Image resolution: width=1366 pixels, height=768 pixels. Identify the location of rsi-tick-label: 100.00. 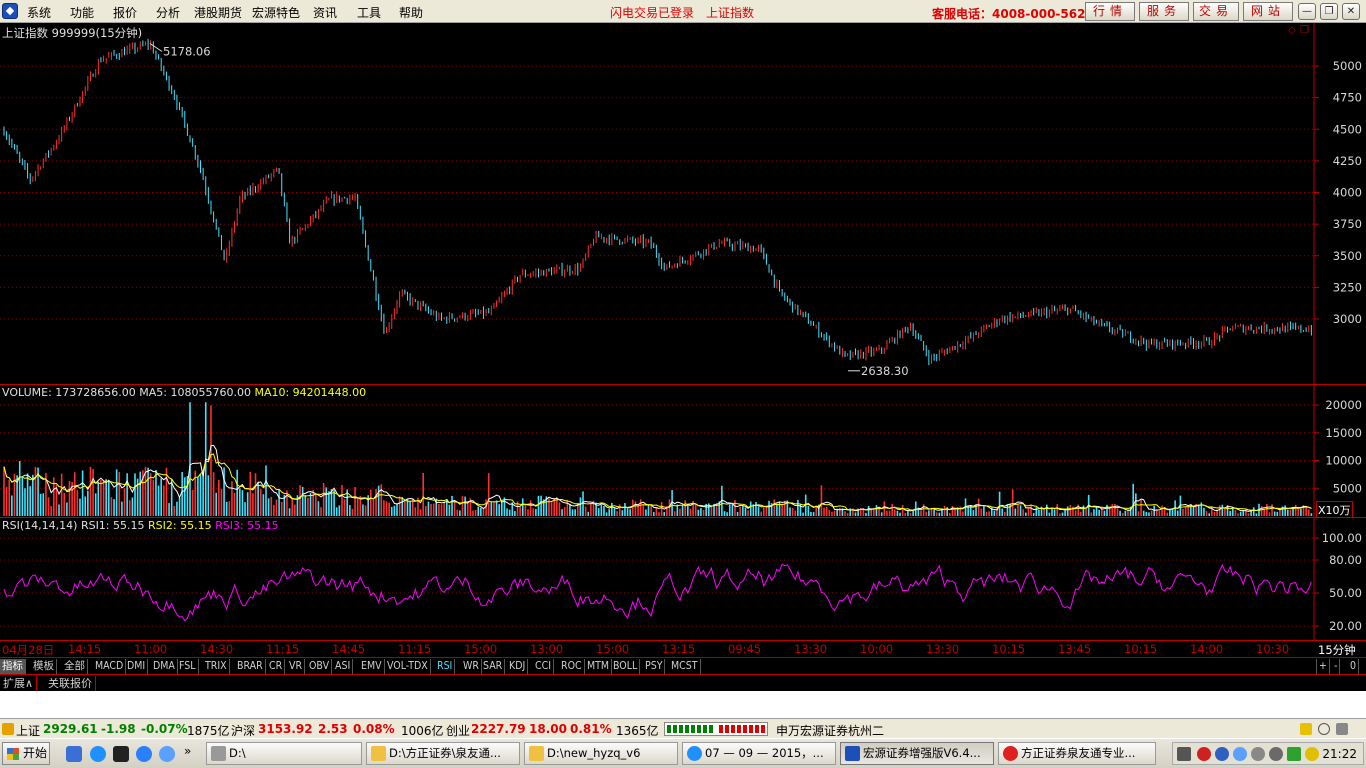
(1342, 538).